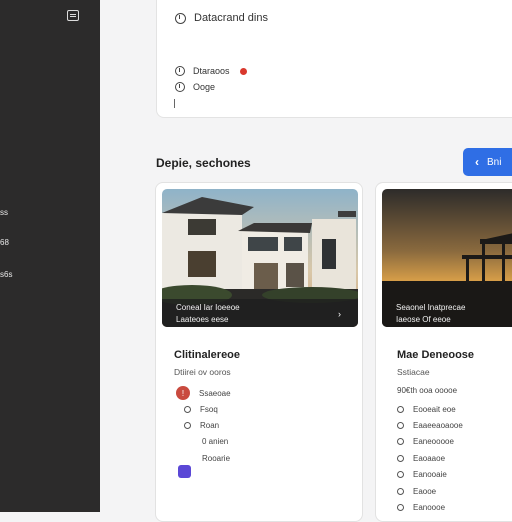 This screenshot has width=512, height=522. I want to click on list-item: Rooarie, so click(216, 458).